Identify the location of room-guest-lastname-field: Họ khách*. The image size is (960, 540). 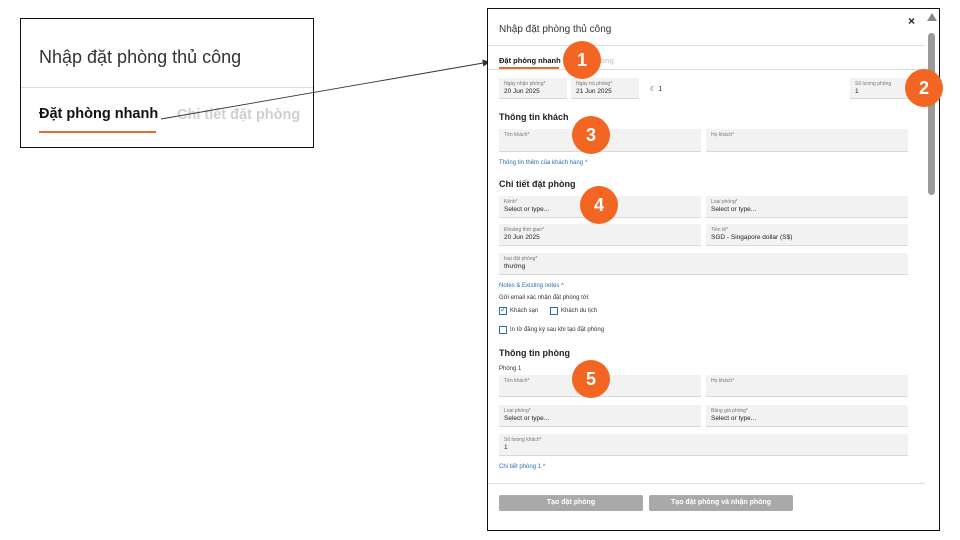
(807, 386).